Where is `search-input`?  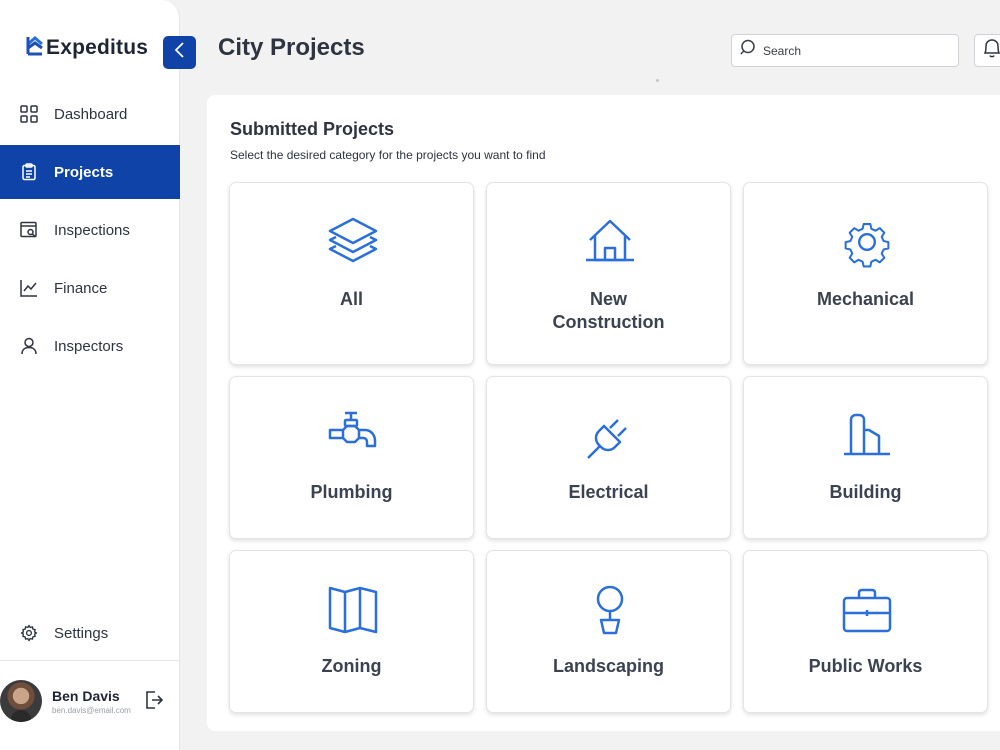
search-input is located at coordinates (853, 50).